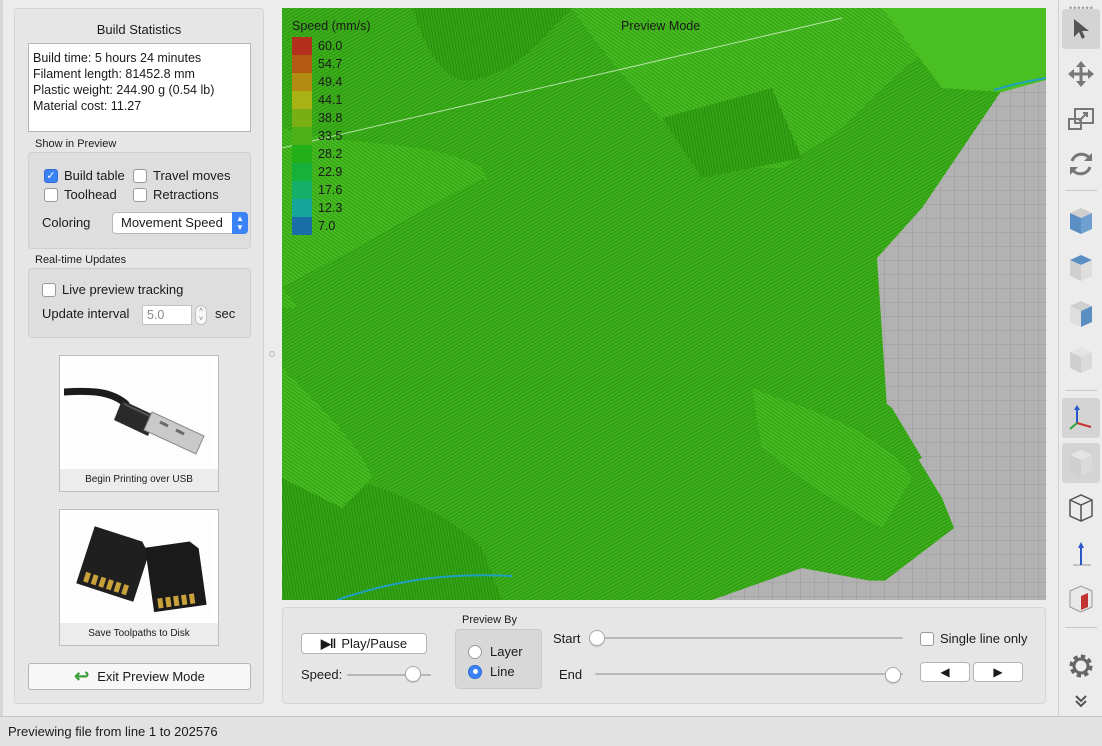  I want to click on rotate-icon, so click(1081, 164).